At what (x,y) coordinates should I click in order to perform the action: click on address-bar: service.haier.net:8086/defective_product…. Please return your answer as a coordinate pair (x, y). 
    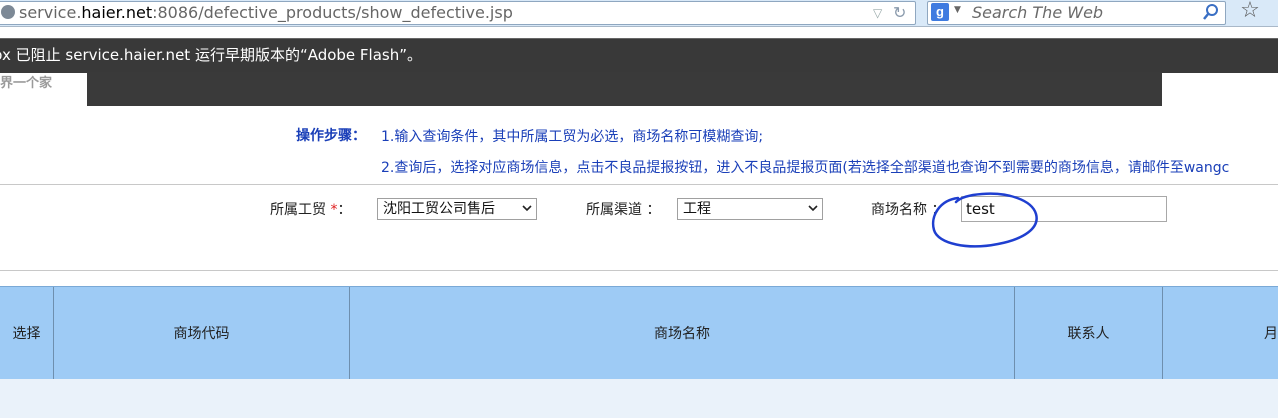
    Looking at the image, I should click on (458, 13).